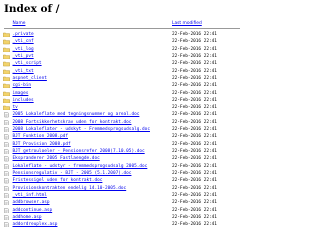 The image size is (320, 240). Describe the element at coordinates (22, 85) in the screenshot. I see `file-link: cgi-bin` at that location.